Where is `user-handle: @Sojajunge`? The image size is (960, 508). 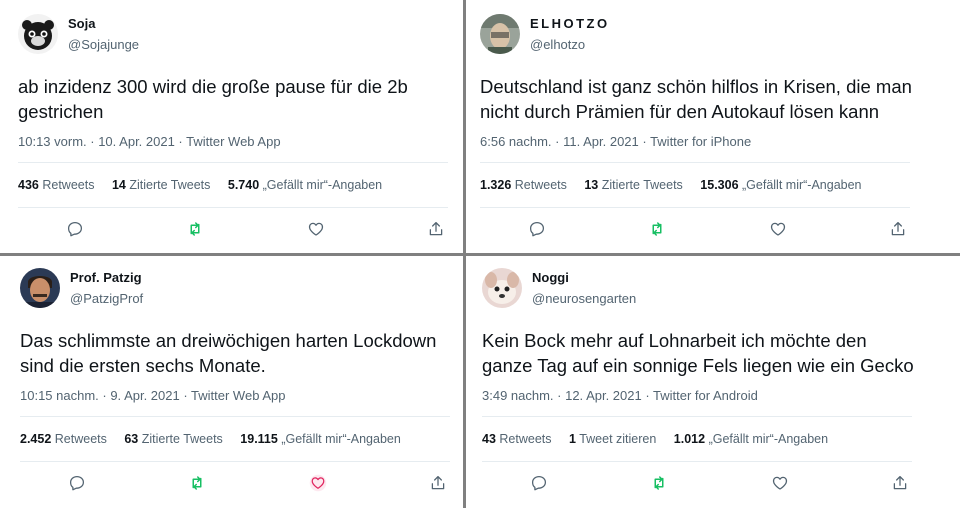 user-handle: @Sojajunge is located at coordinates (103, 44).